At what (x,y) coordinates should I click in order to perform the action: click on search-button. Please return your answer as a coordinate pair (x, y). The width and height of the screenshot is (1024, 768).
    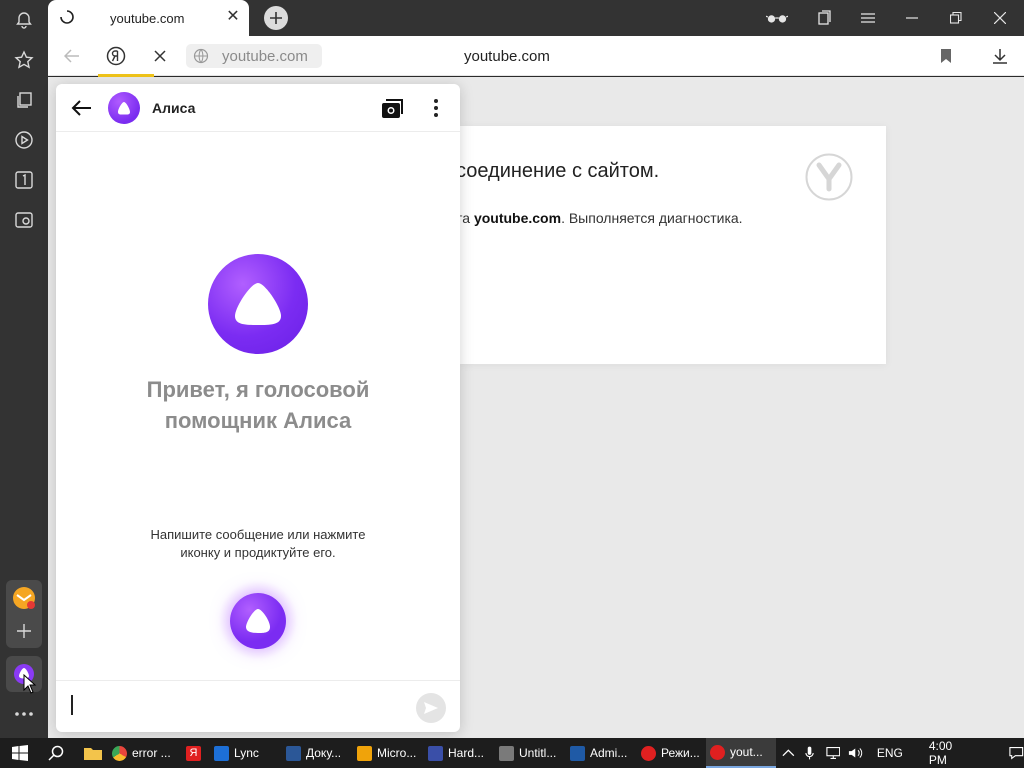
    Looking at the image, I should click on (56, 753).